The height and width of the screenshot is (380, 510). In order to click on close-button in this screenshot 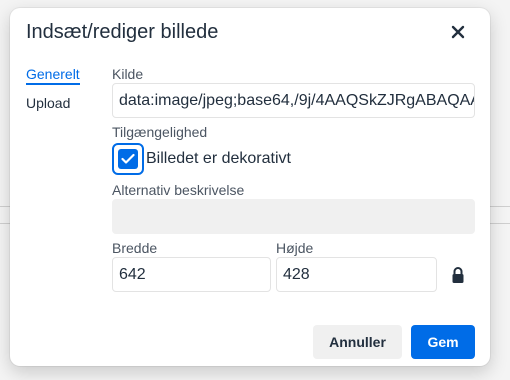, I will do `click(458, 32)`.